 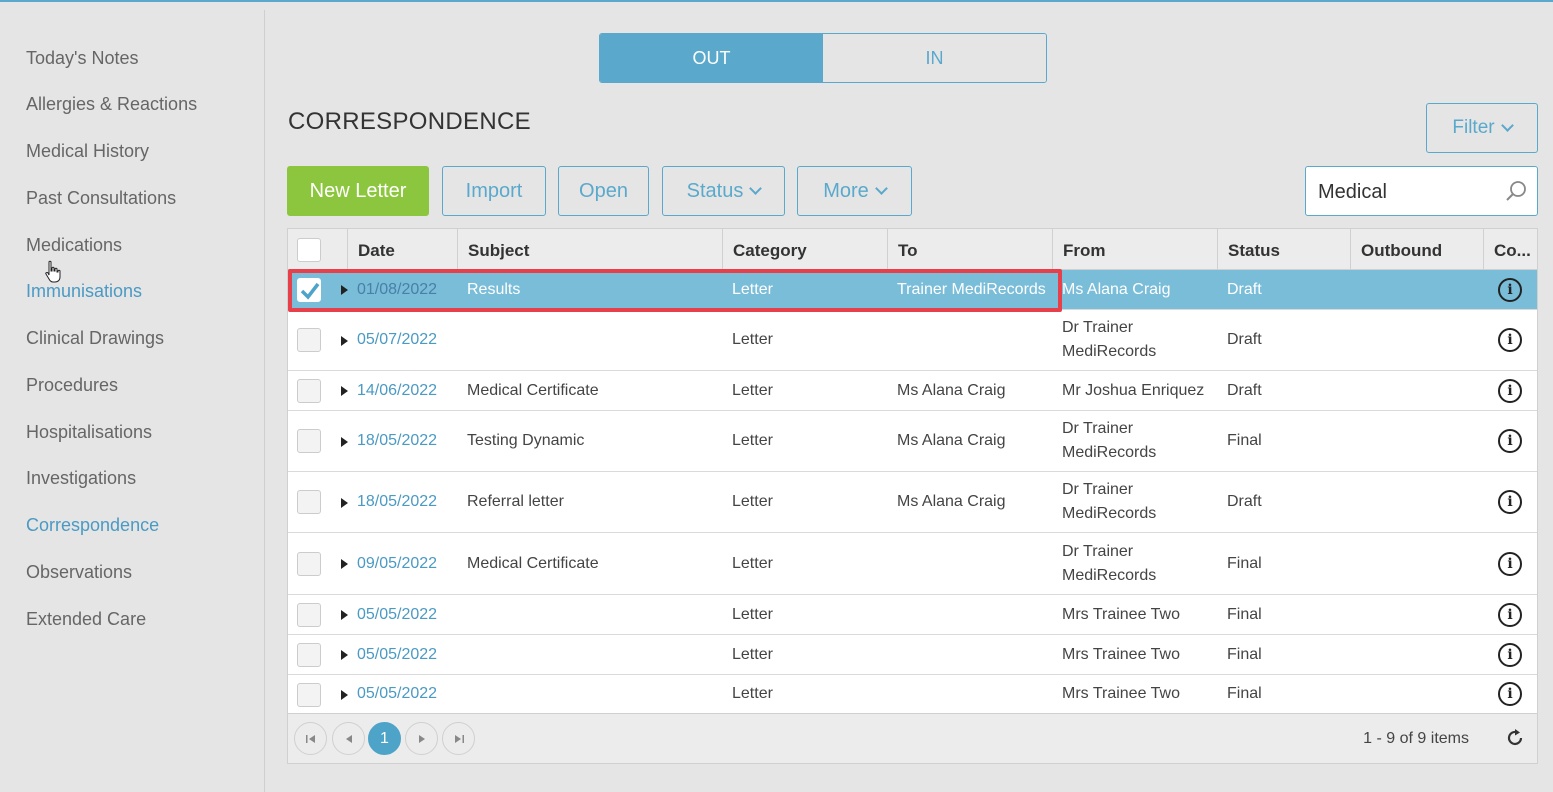 I want to click on current-page-button: 1, so click(x=384, y=738).